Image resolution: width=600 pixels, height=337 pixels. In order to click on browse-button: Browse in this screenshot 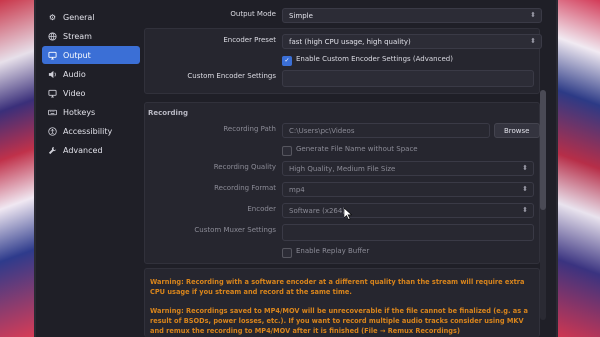, I will do `click(517, 130)`.